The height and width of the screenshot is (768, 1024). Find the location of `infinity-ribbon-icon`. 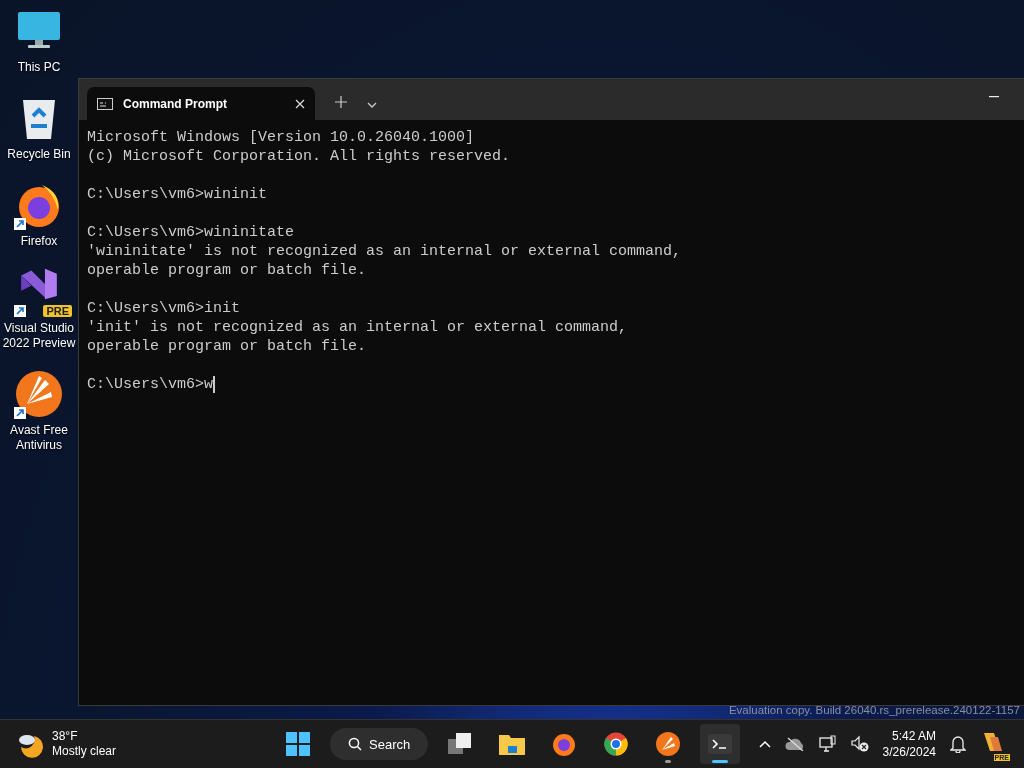

infinity-ribbon-icon is located at coordinates (39, 284).